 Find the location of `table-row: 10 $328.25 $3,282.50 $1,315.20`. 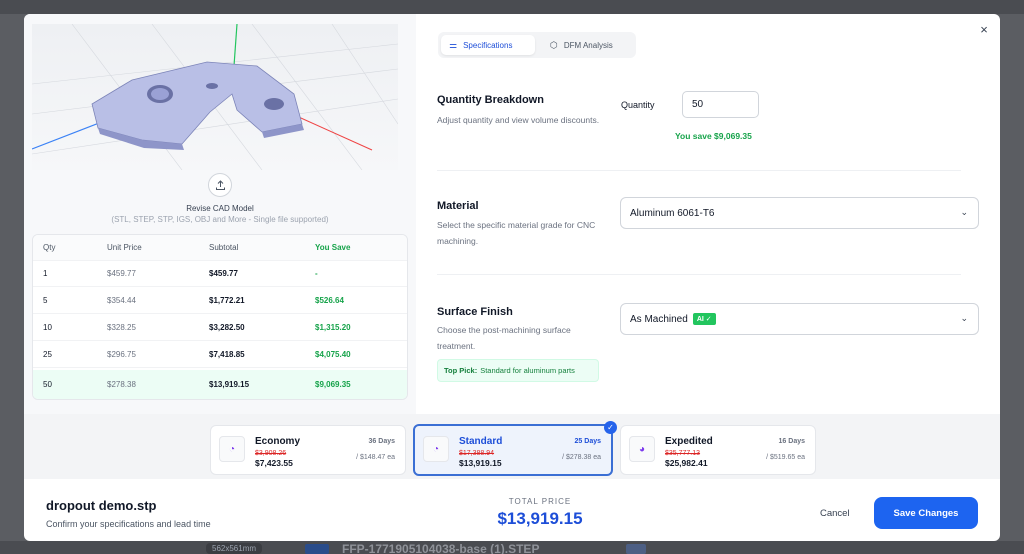

table-row: 10 $328.25 $3,282.50 $1,315.20 is located at coordinates (220, 328).